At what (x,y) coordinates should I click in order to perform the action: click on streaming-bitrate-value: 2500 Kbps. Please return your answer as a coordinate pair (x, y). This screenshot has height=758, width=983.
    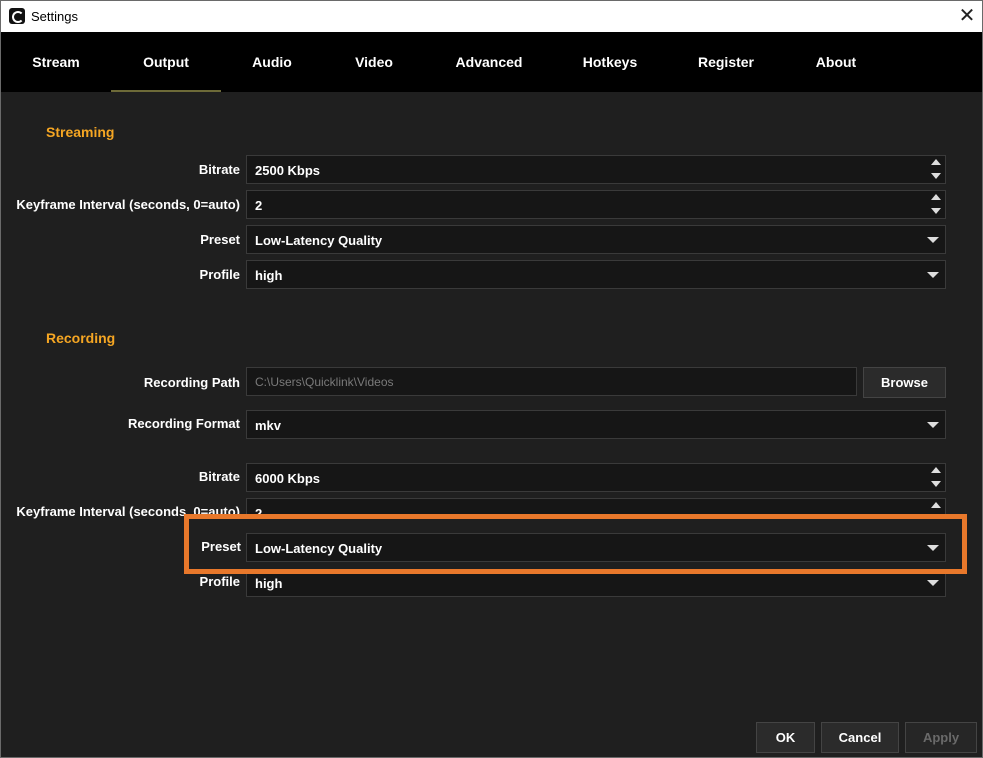
    Looking at the image, I should click on (288, 170).